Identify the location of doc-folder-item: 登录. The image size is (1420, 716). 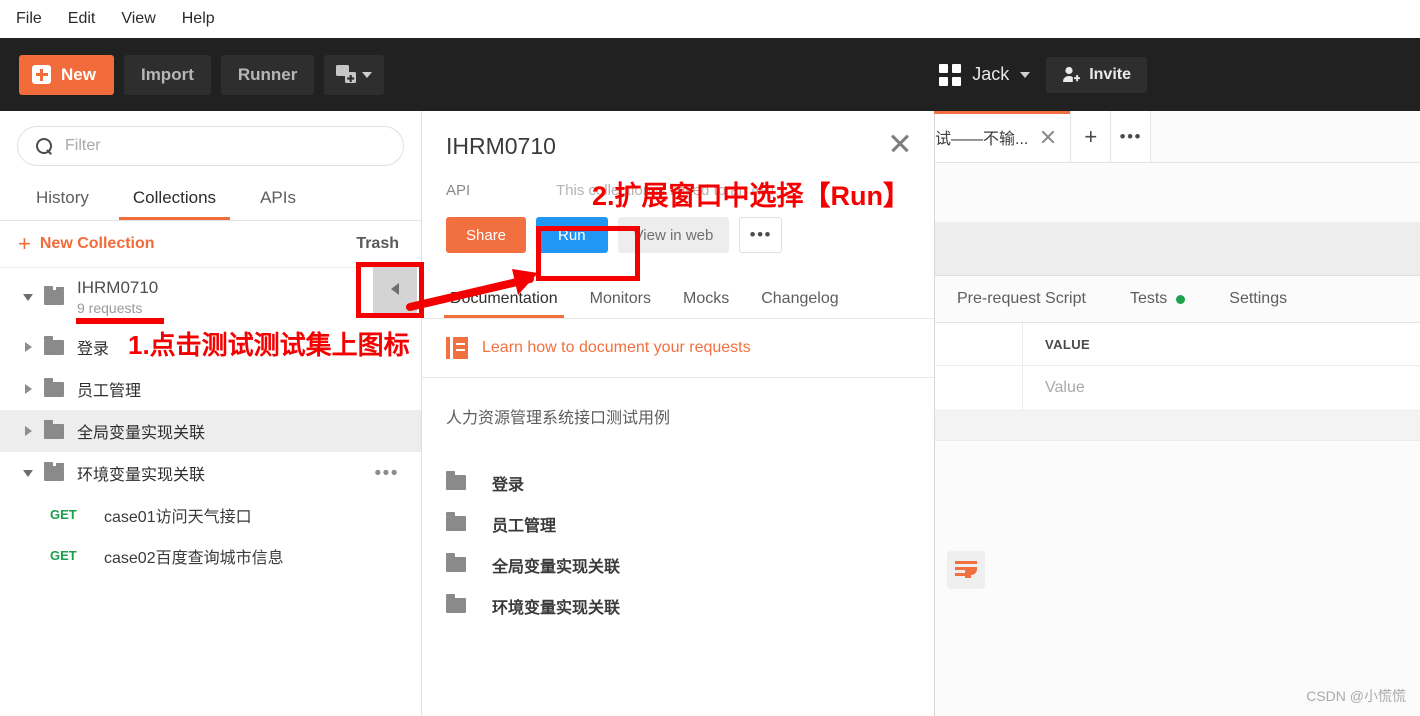
(678, 482).